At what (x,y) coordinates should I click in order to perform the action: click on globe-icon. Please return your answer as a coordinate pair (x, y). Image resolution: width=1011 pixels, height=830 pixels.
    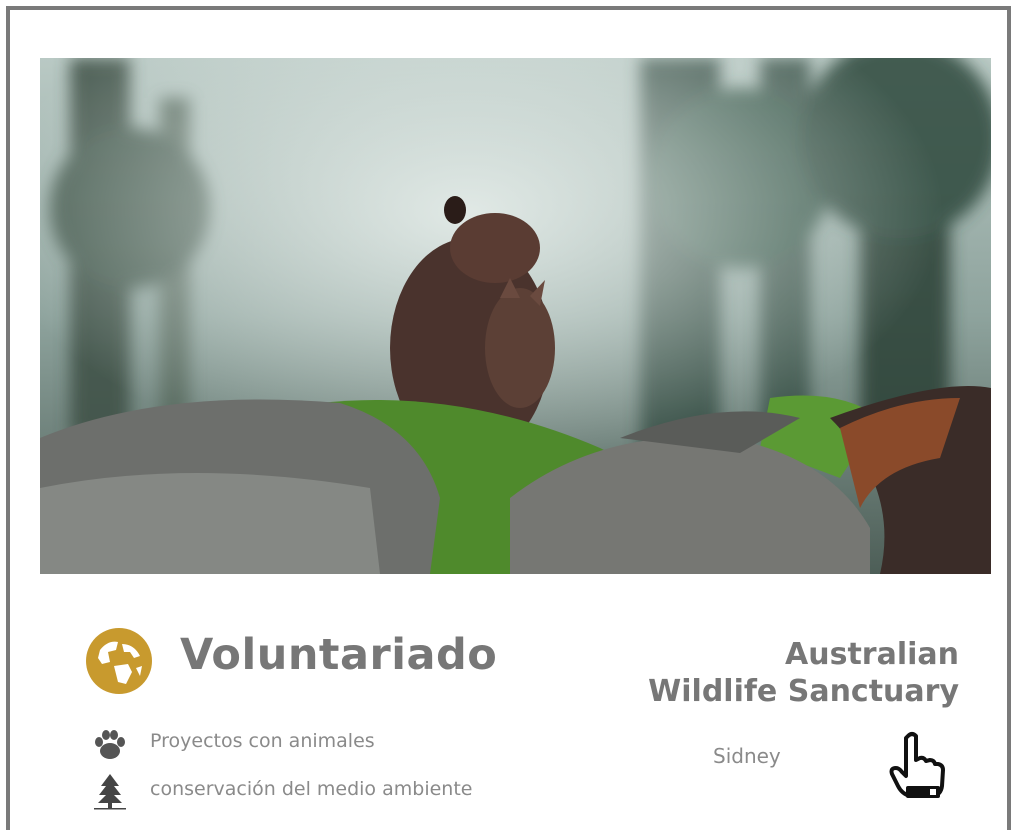
    Looking at the image, I should click on (119, 661).